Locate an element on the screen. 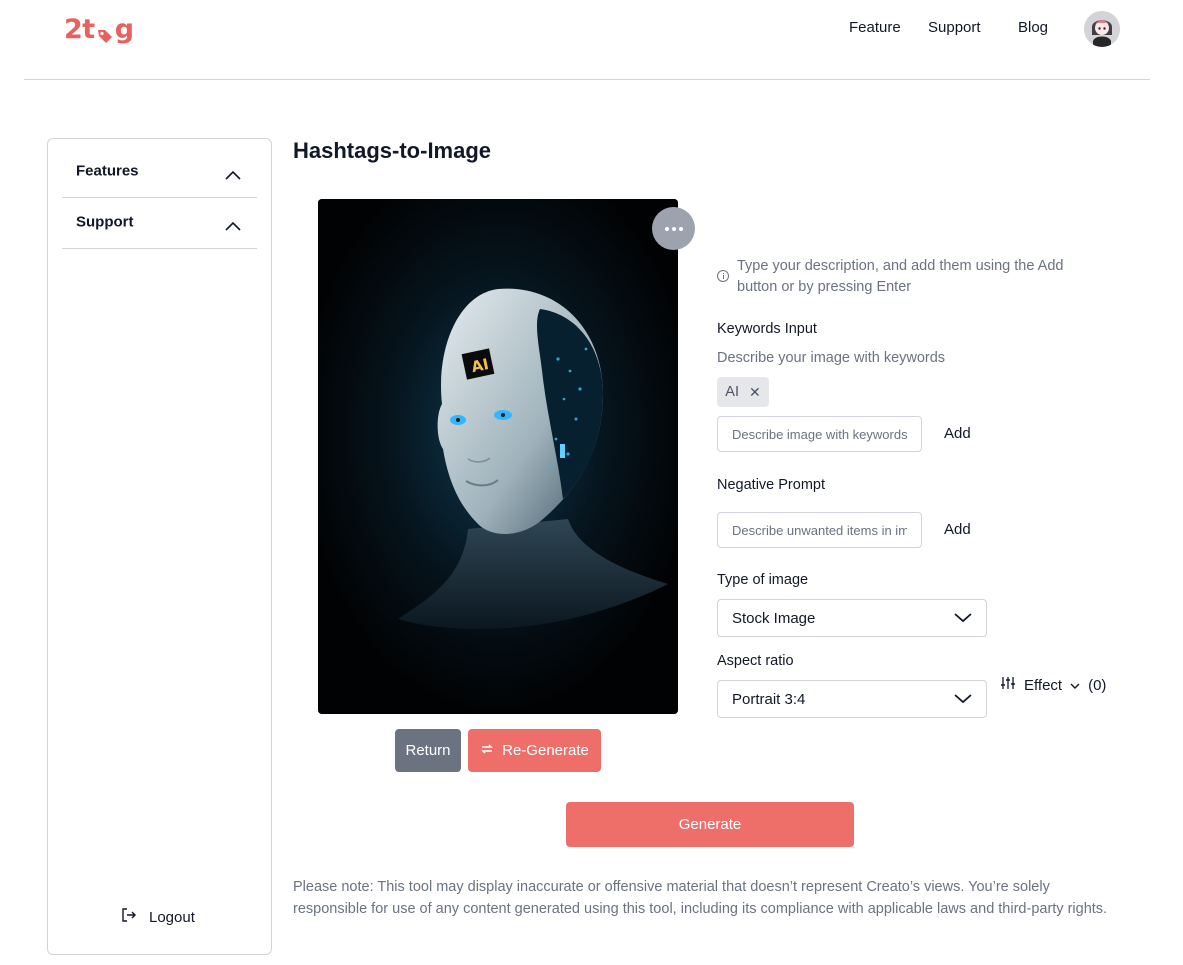  top-header: 2t g Feature Support Blog is located at coordinates (591, 40).